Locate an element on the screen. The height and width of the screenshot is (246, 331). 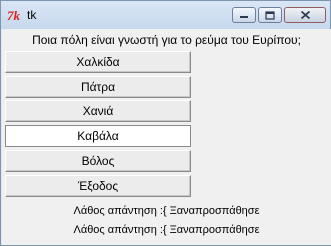
answer-button-chalkida: Χαλκίδα is located at coordinates (98, 62).